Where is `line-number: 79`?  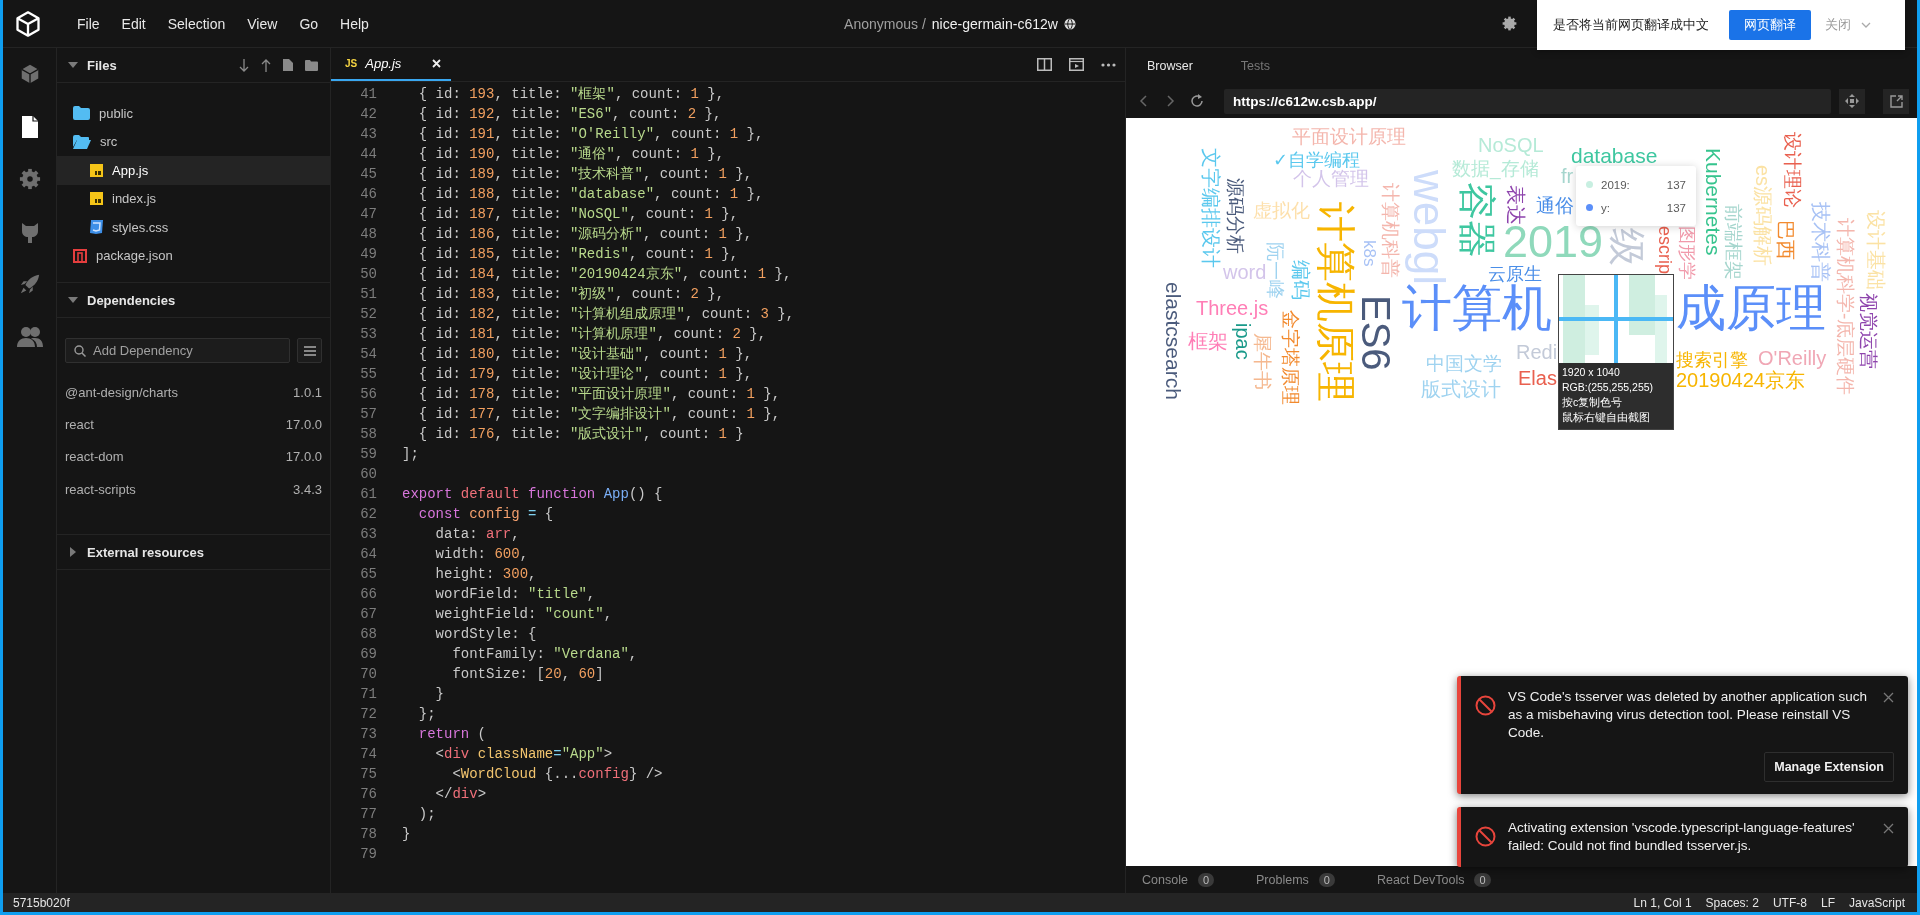
line-number: 79 is located at coordinates (368, 854).